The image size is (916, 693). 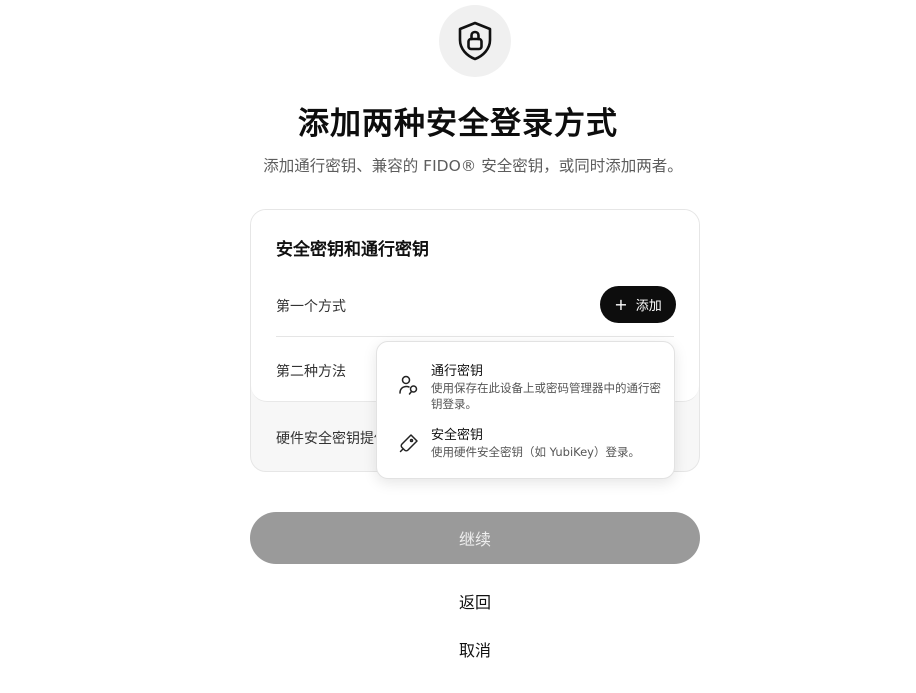 I want to click on passkey-description: 使用保存在此设备上或密码管理器中的通行密钥登录。, so click(x=546, y=396).